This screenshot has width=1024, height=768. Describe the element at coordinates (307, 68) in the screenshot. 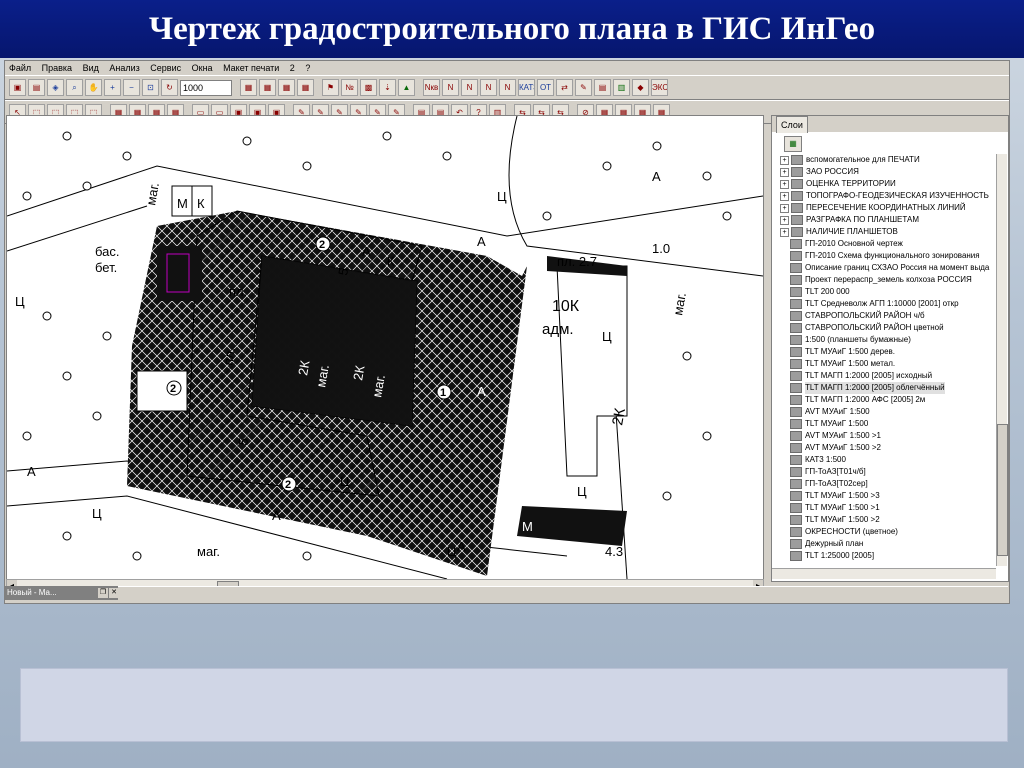

I see `menu-help: ?` at that location.